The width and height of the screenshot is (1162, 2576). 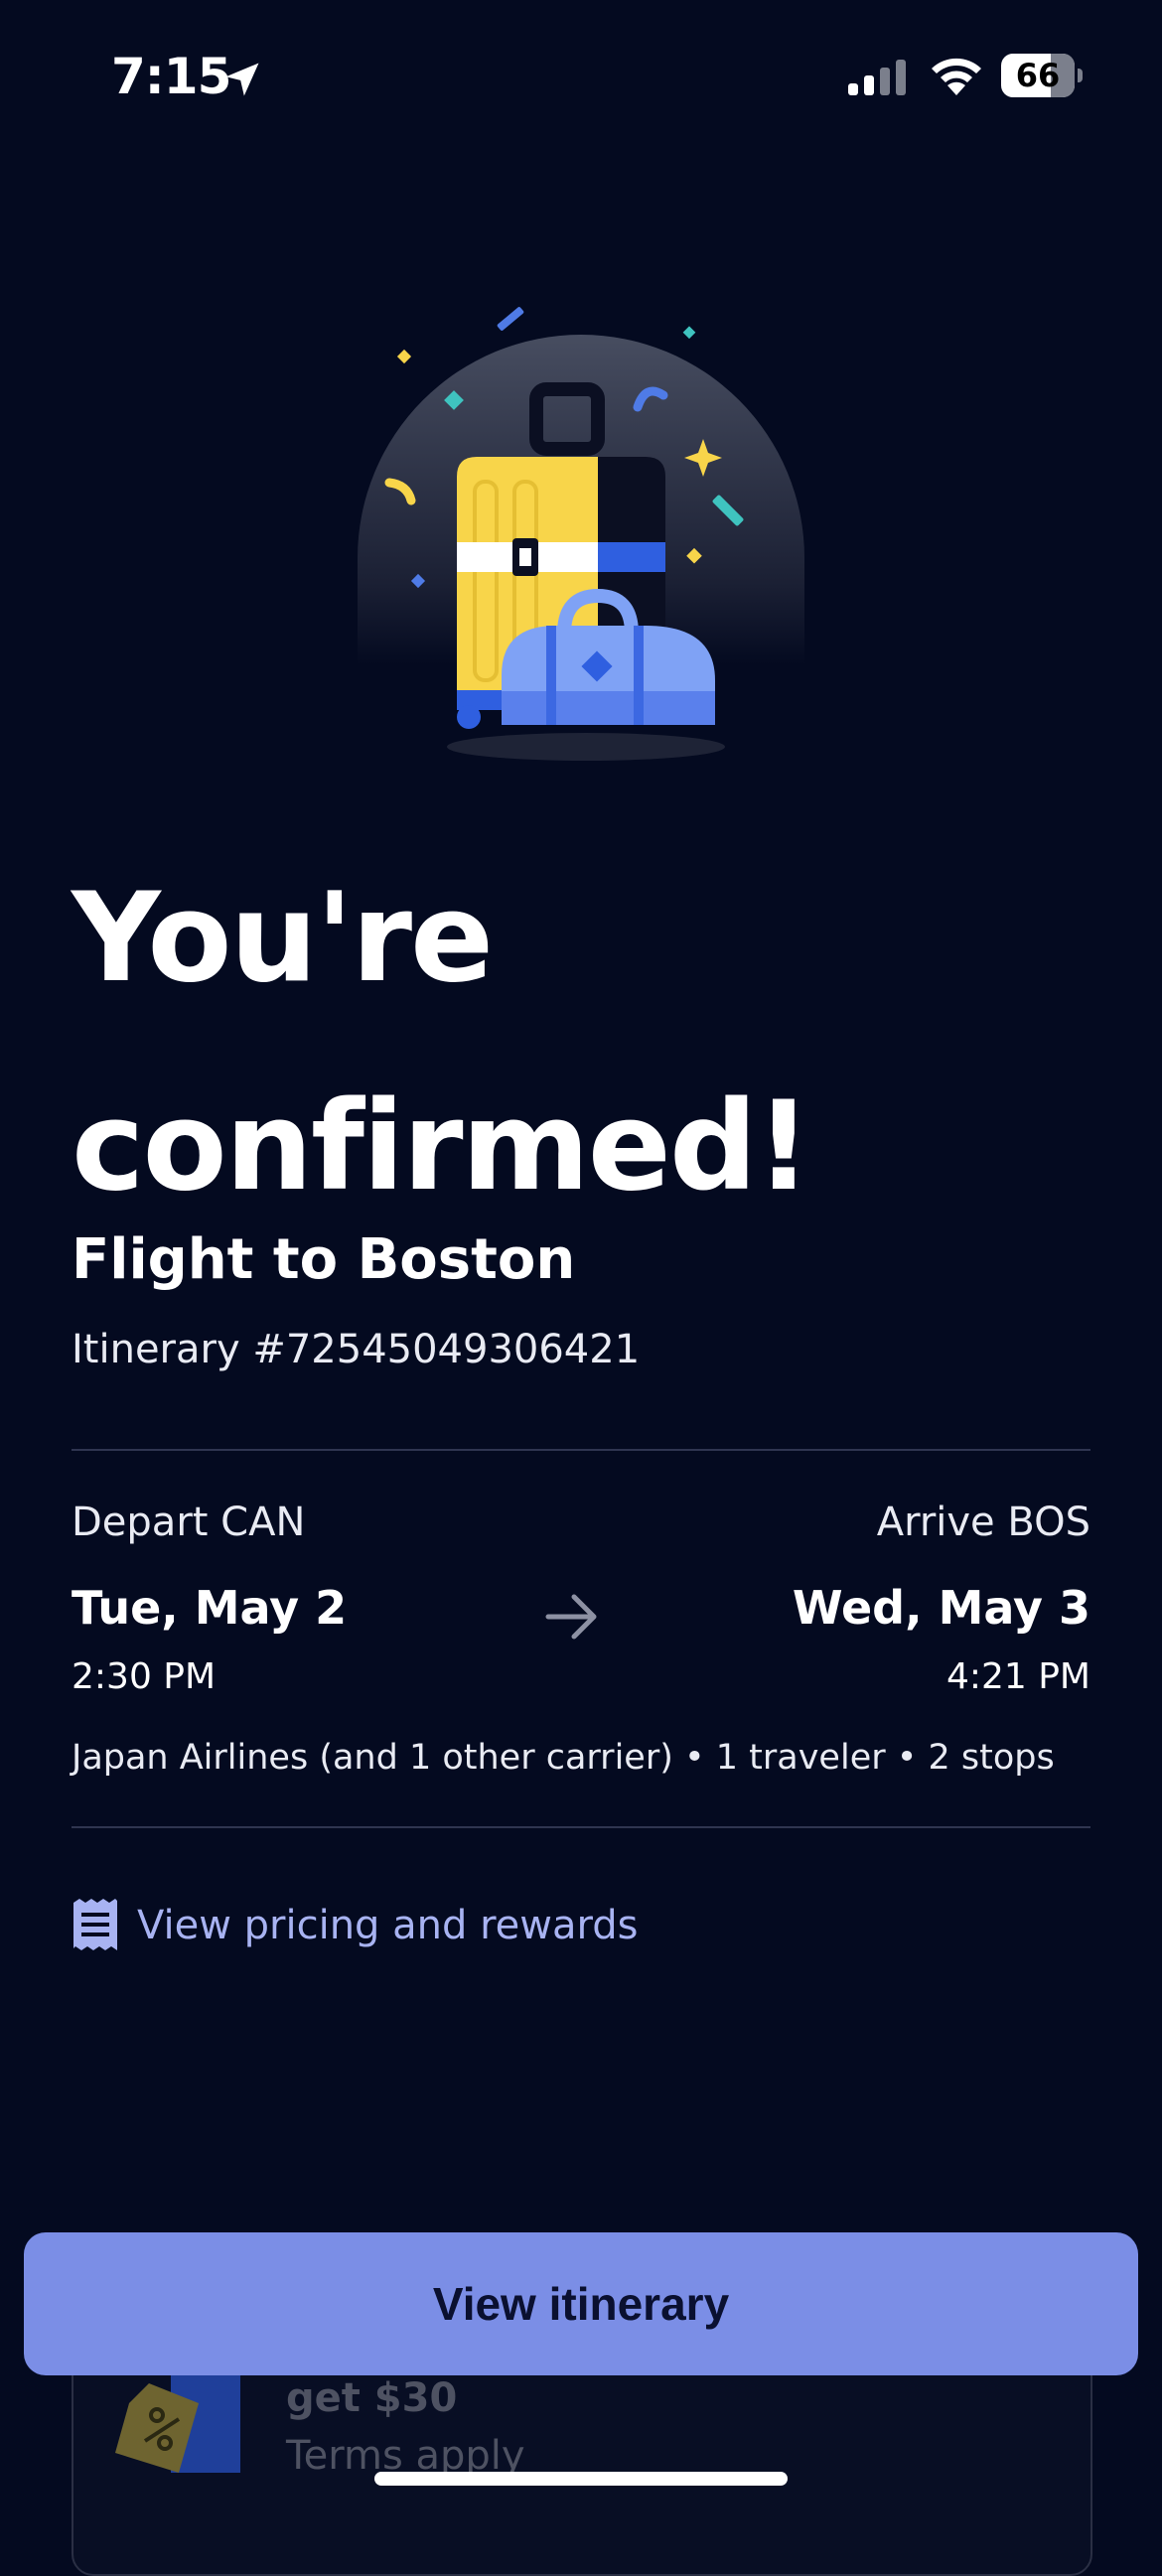 What do you see at coordinates (983, 1523) in the screenshot?
I see `arrive-label: Arrive BOS` at bounding box center [983, 1523].